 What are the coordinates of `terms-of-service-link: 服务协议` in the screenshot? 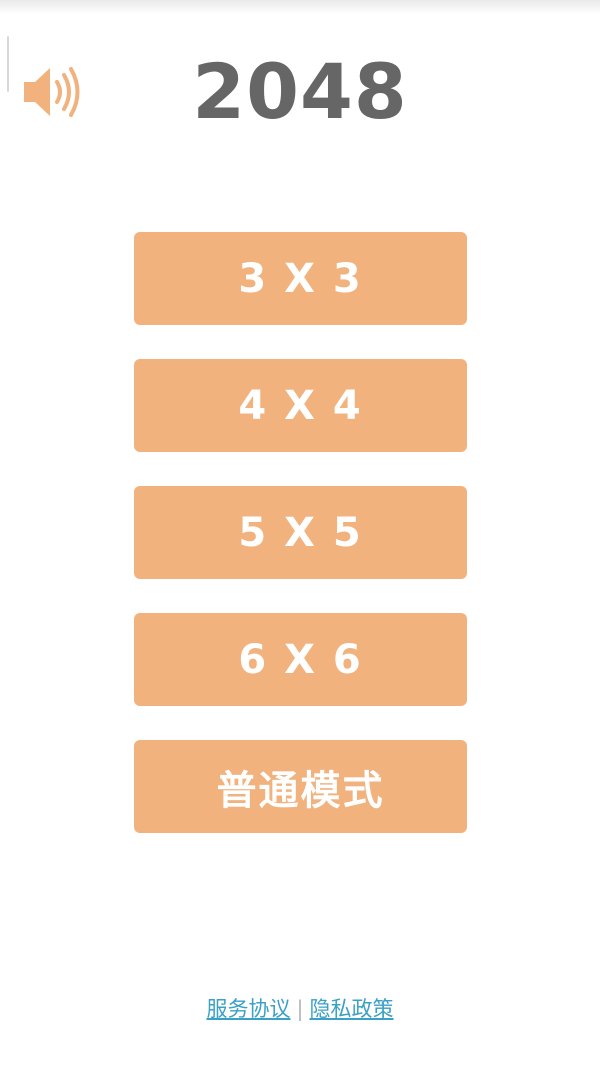 It's located at (248, 1009).